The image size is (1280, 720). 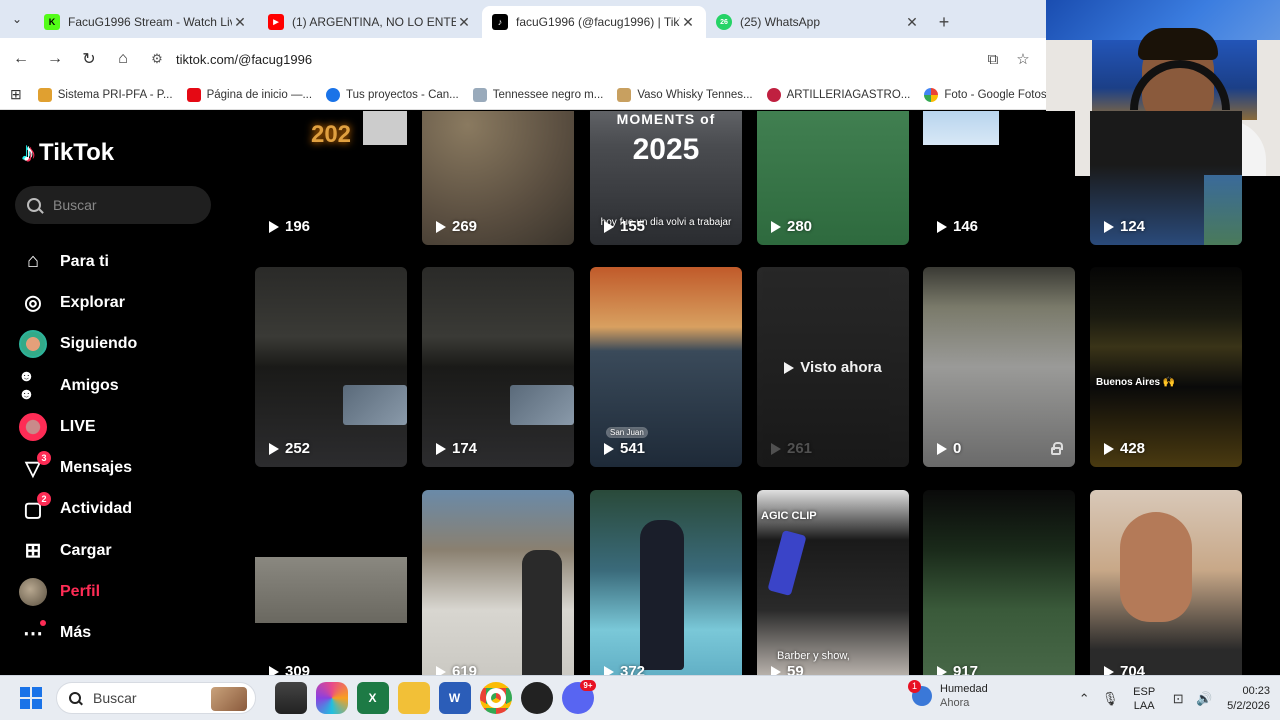 What do you see at coordinates (498, 178) in the screenshot?
I see `video-card: 269` at bounding box center [498, 178].